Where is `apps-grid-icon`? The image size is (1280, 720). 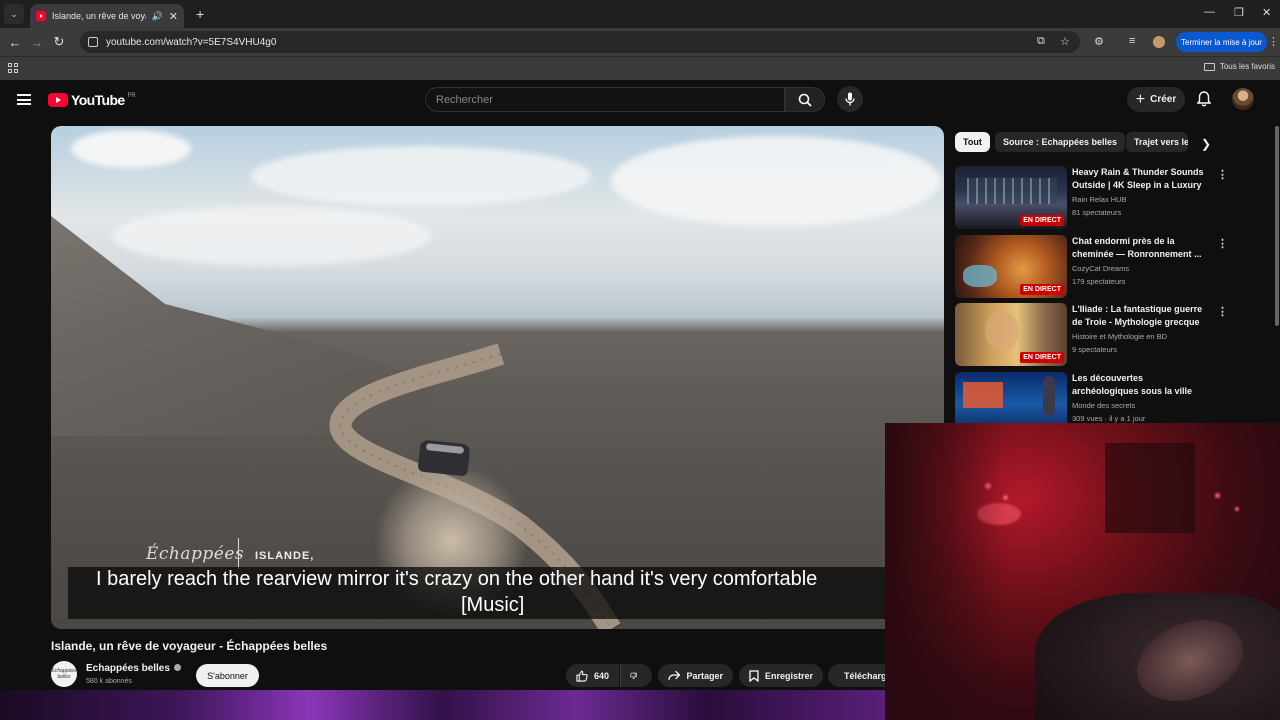
apps-grid-icon is located at coordinates (13, 68).